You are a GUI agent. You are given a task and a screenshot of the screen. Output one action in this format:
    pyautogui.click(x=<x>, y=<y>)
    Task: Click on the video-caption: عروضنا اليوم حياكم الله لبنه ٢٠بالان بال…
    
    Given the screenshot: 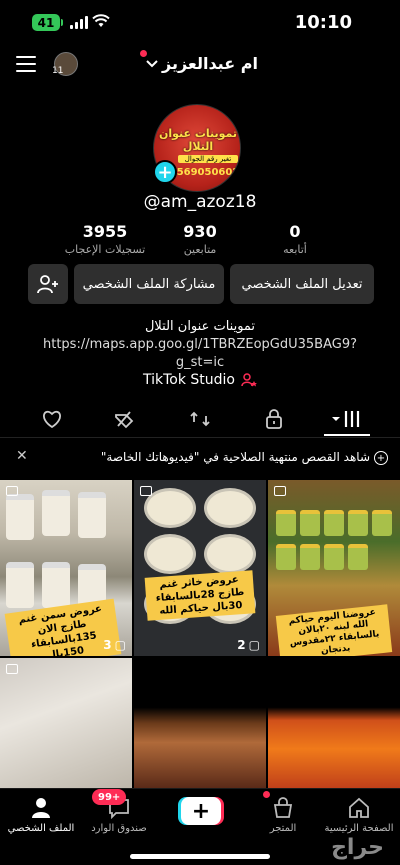 What is the action you would take?
    pyautogui.click(x=334, y=630)
    